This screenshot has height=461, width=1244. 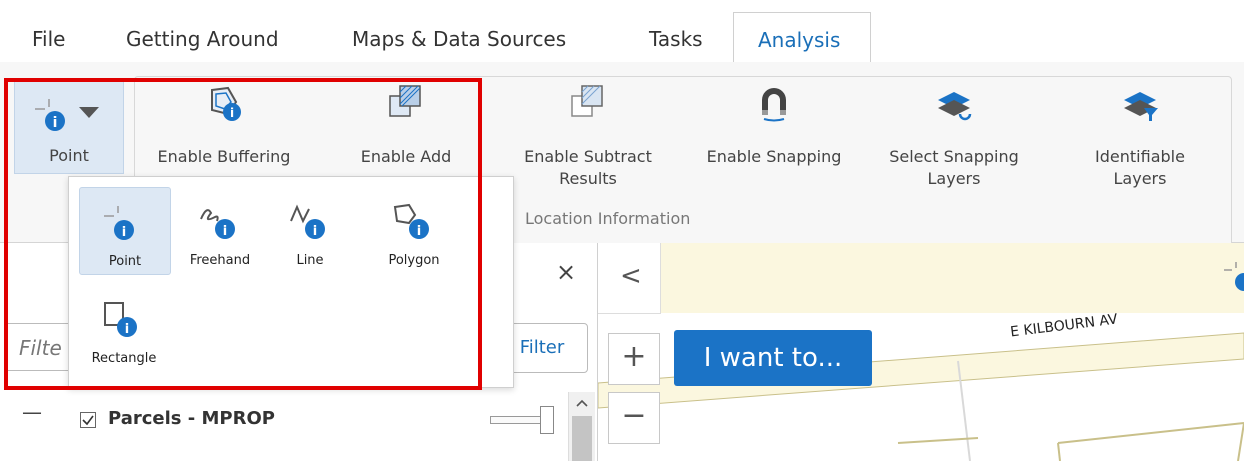 What do you see at coordinates (608, 218) in the screenshot?
I see `ribbon-group-label: Location Information` at bounding box center [608, 218].